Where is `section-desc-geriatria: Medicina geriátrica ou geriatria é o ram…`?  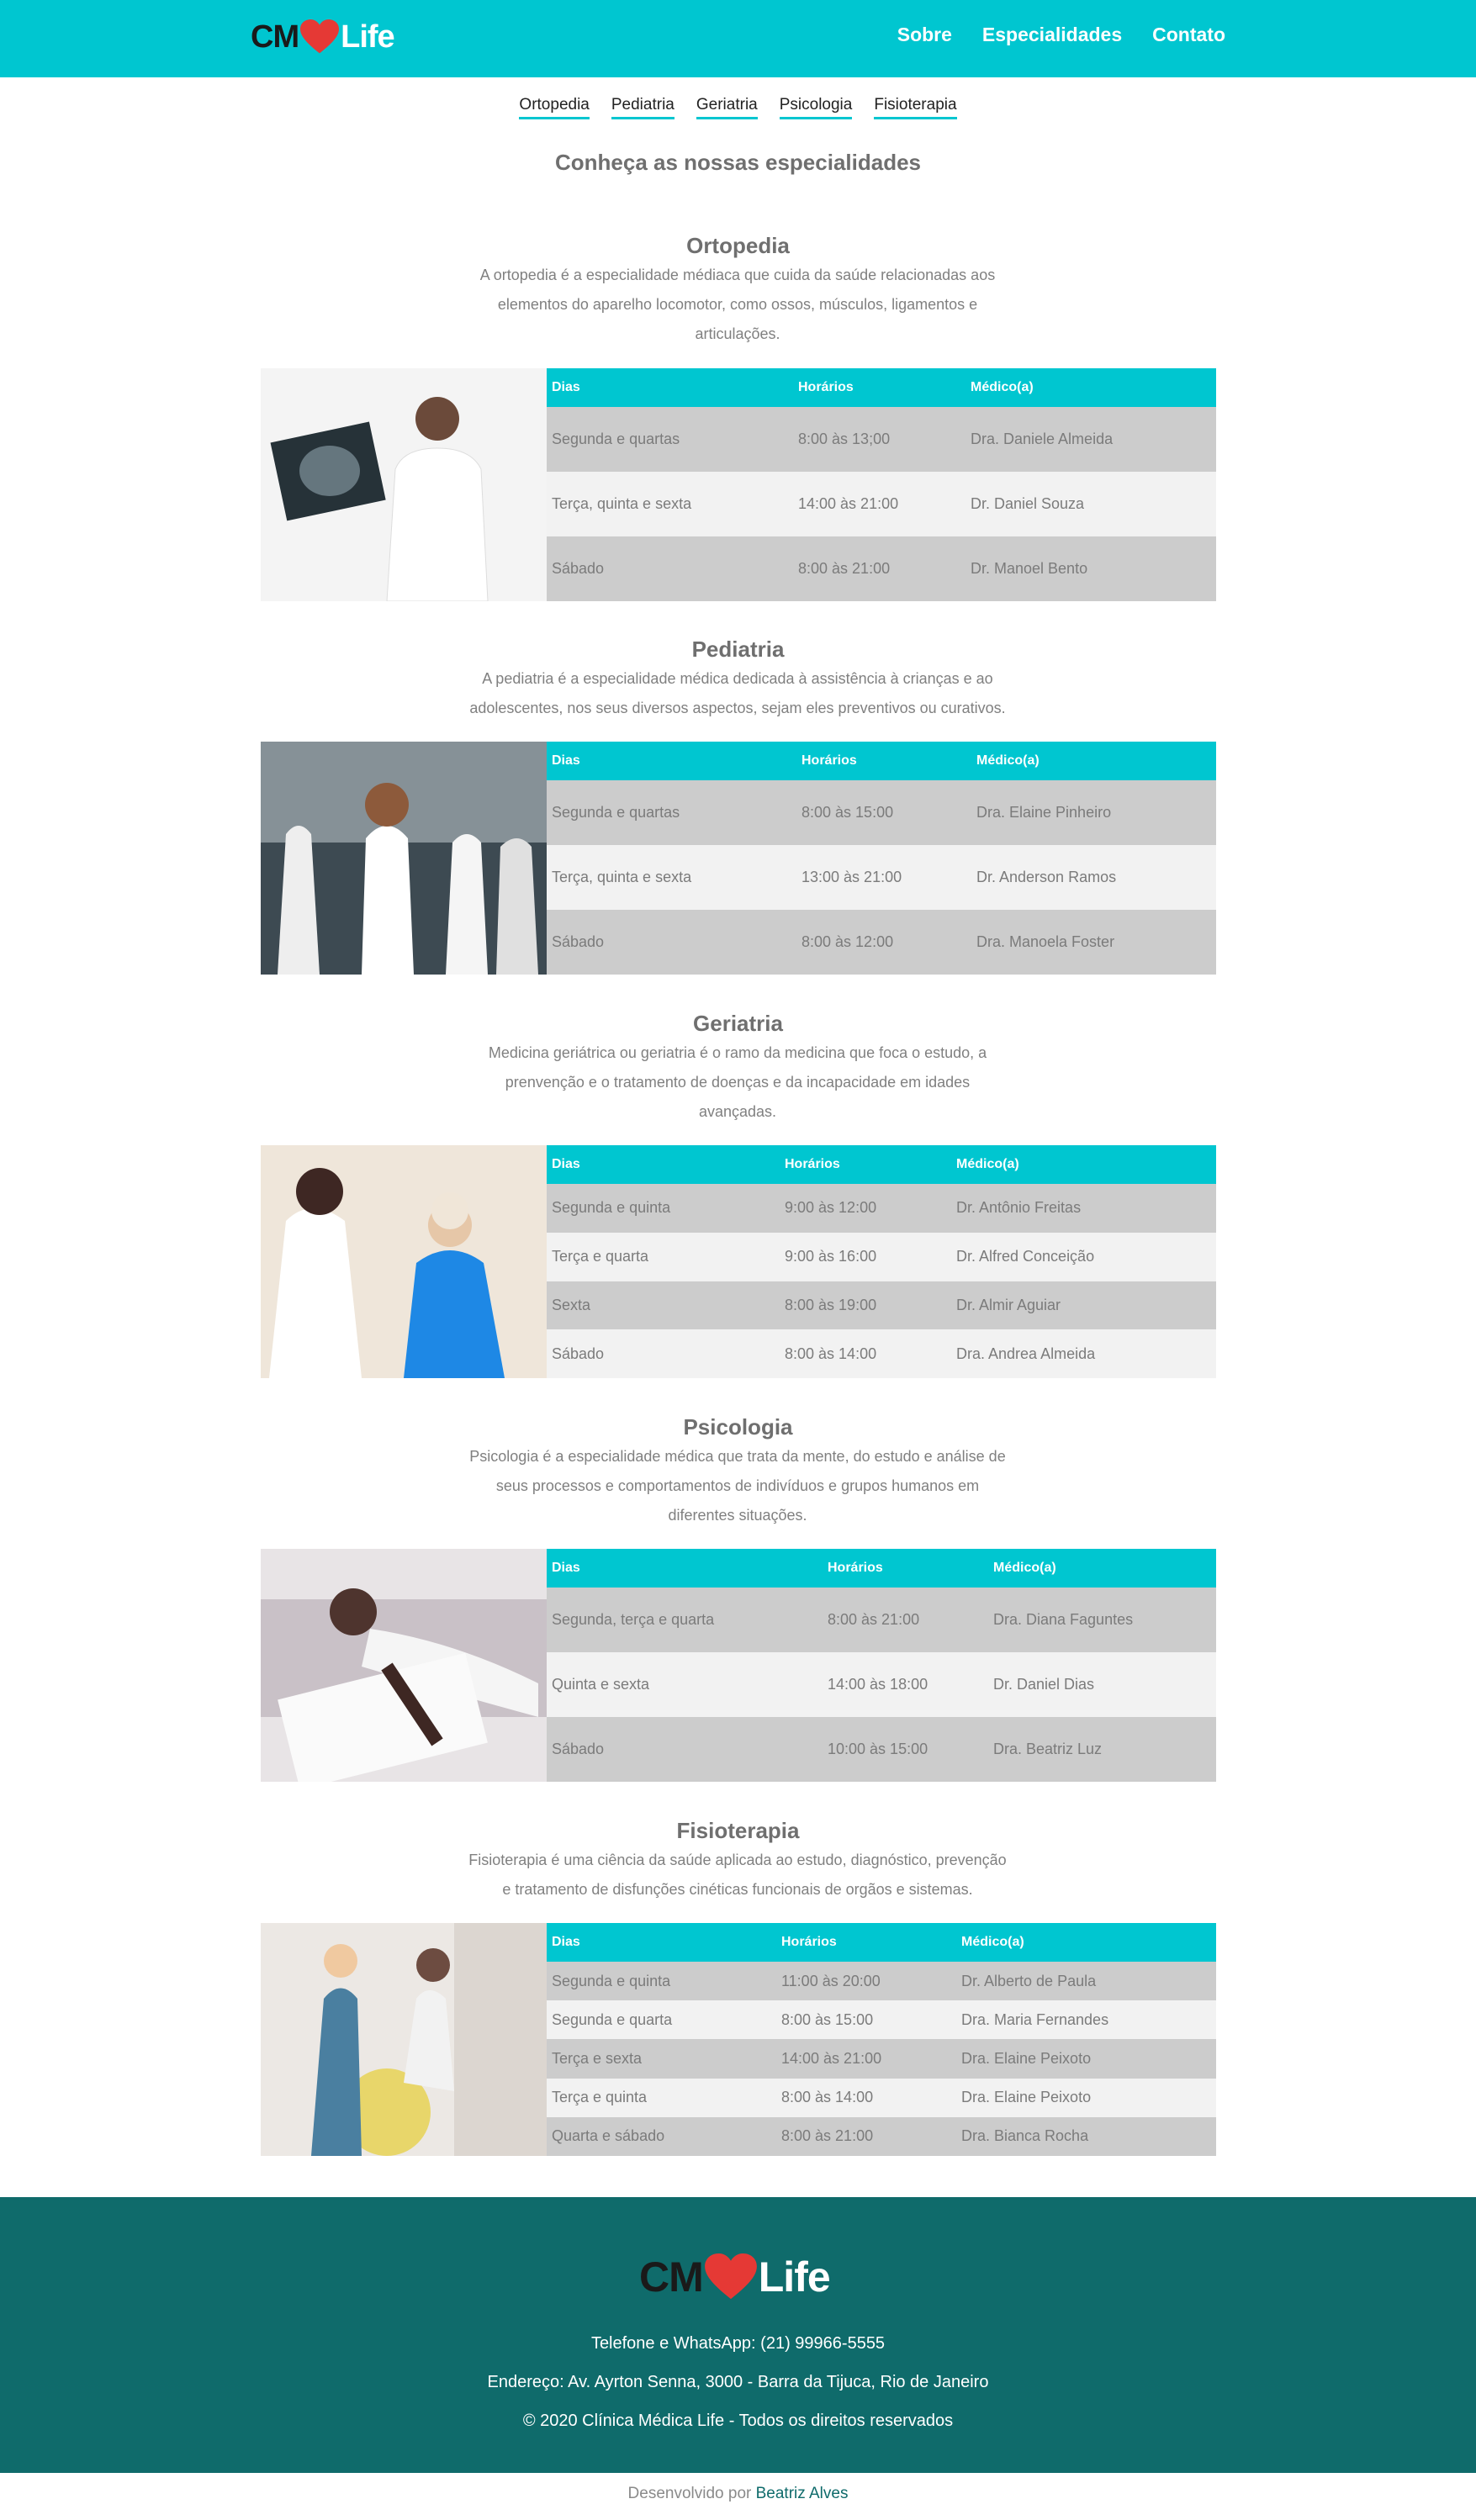 section-desc-geriatria: Medicina geriátrica ou geriatria é o ram… is located at coordinates (737, 1082).